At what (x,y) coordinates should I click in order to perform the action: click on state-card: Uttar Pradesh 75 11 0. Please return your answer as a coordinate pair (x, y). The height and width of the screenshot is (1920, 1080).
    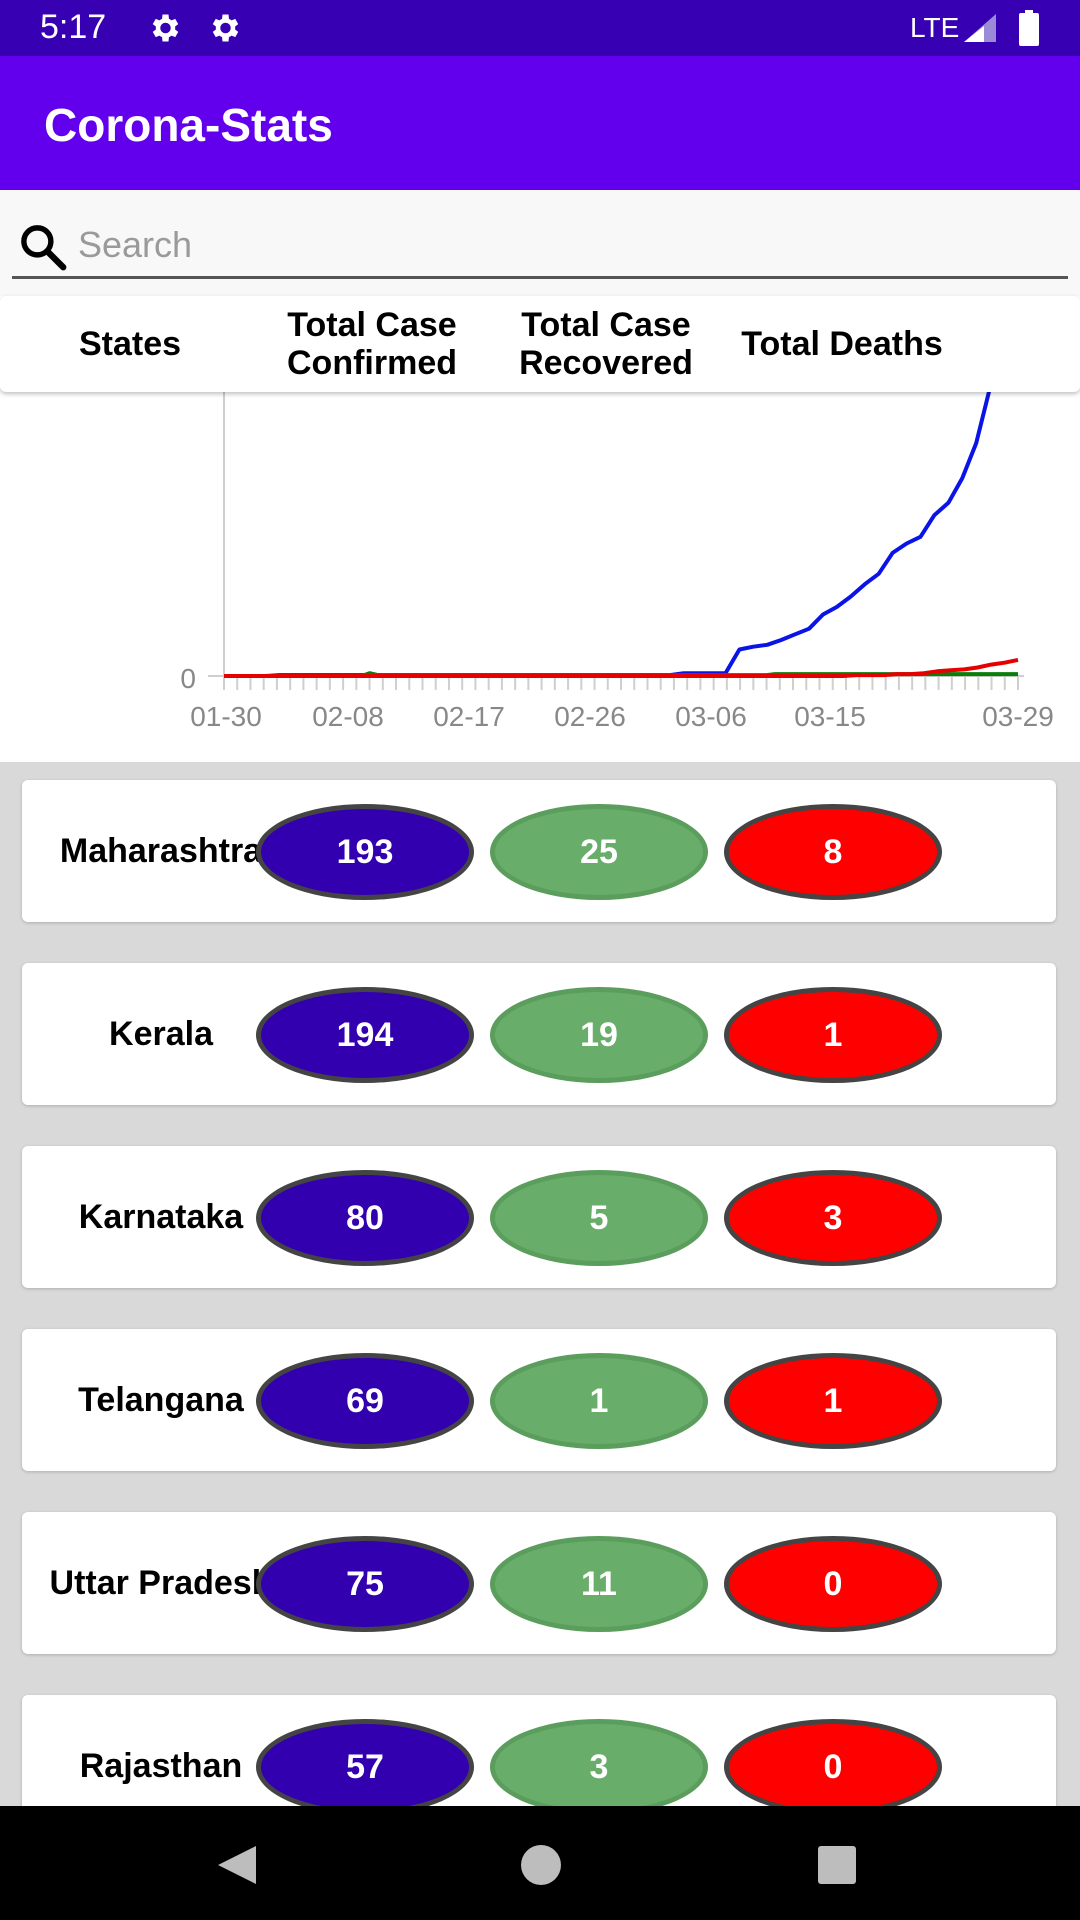
    Looking at the image, I should click on (539, 1583).